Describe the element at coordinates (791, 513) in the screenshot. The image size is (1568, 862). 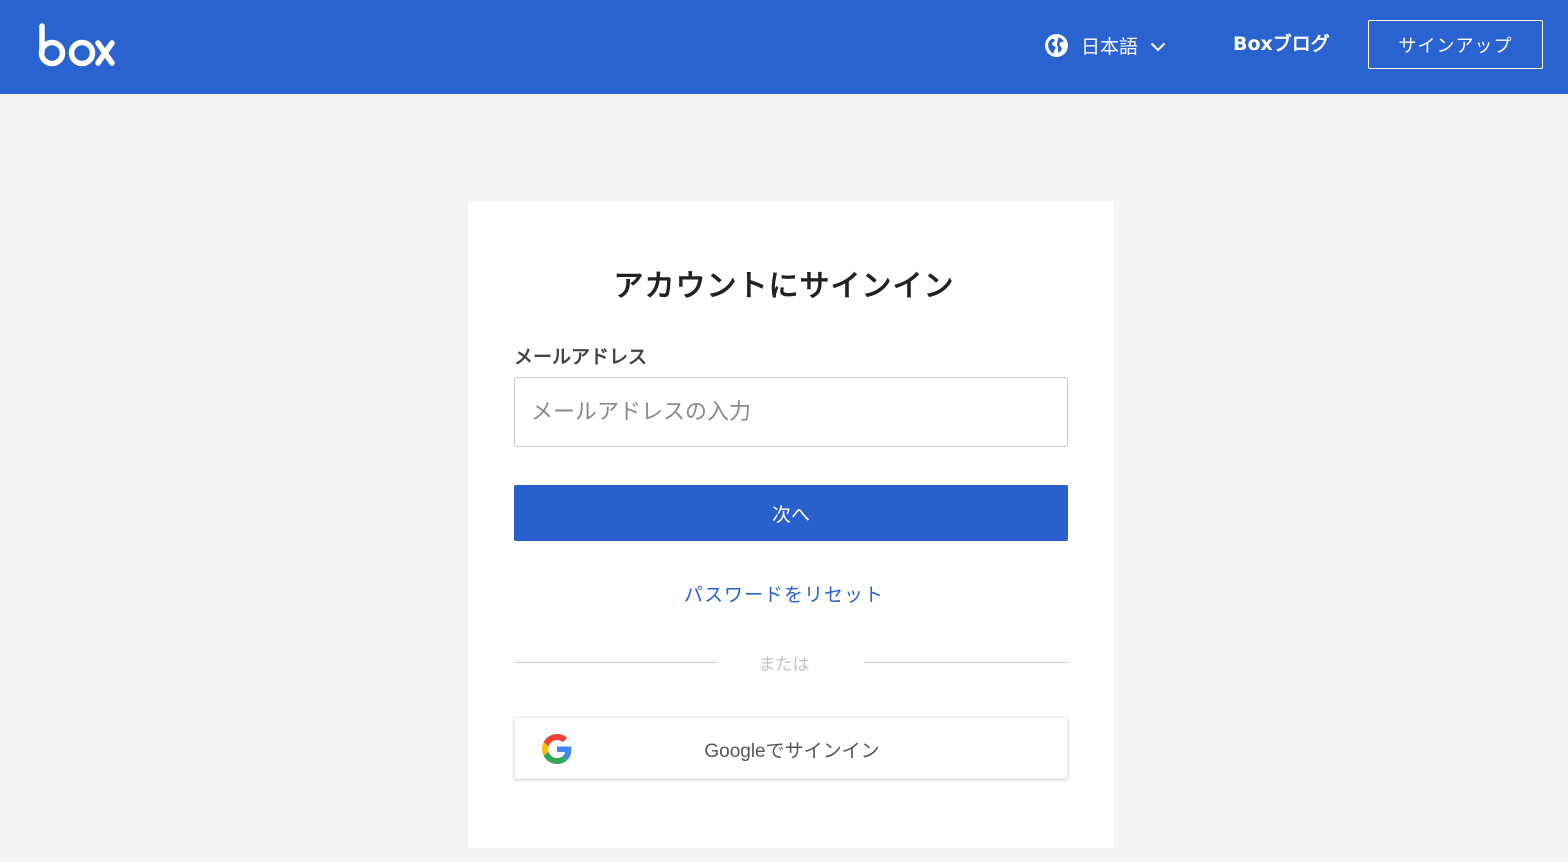
I see `next-button: 次へ` at that location.